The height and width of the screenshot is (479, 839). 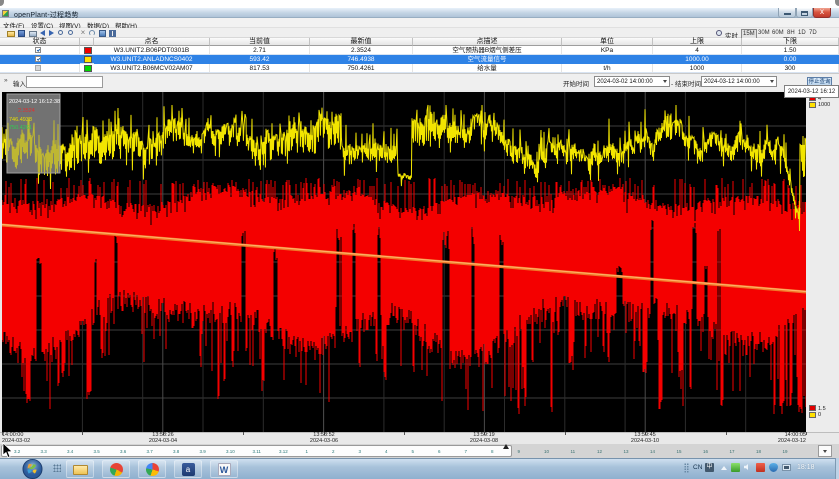 I want to click on svg-text: 2.3524, so click(x=26, y=111).